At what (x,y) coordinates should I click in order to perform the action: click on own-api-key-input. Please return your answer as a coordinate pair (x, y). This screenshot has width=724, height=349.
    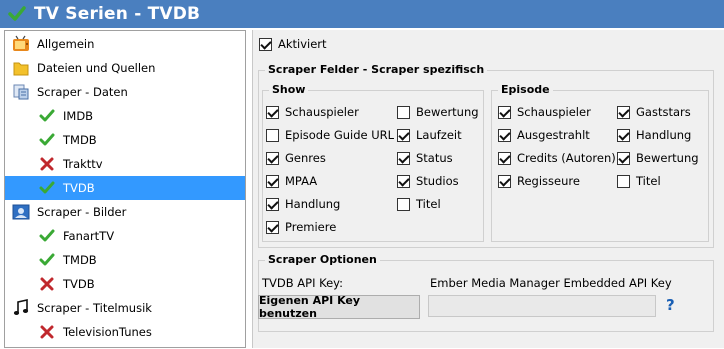
    Looking at the image, I should click on (542, 306).